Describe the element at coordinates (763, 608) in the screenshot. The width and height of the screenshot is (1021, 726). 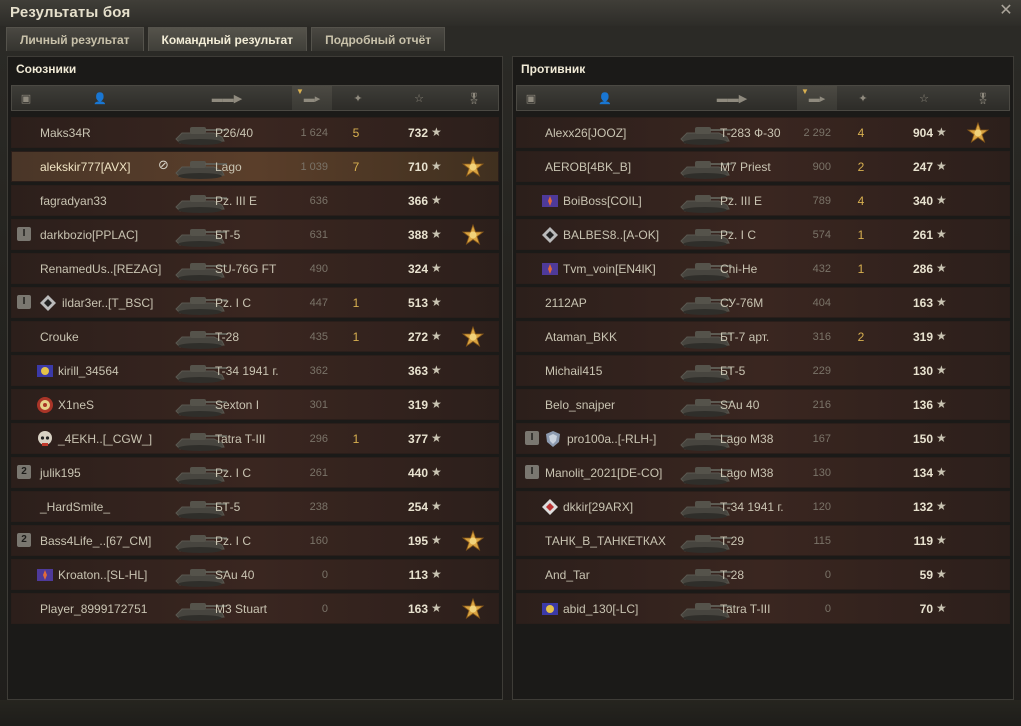
I see `player-row: abid_130[-LC] Tatra T-III 0 70 ★` at that location.